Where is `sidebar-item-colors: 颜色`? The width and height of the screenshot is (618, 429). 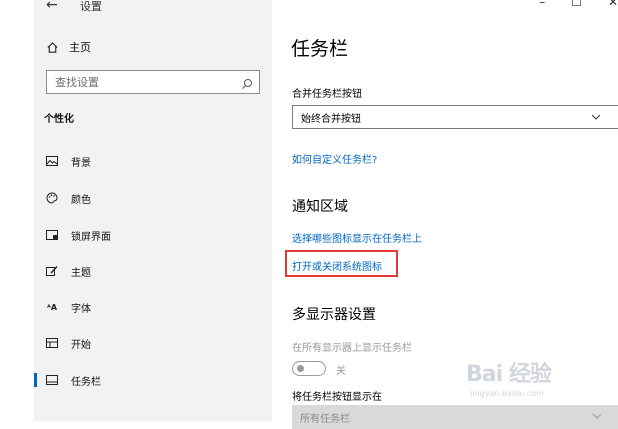 sidebar-item-colors: 颜色 is located at coordinates (153, 198).